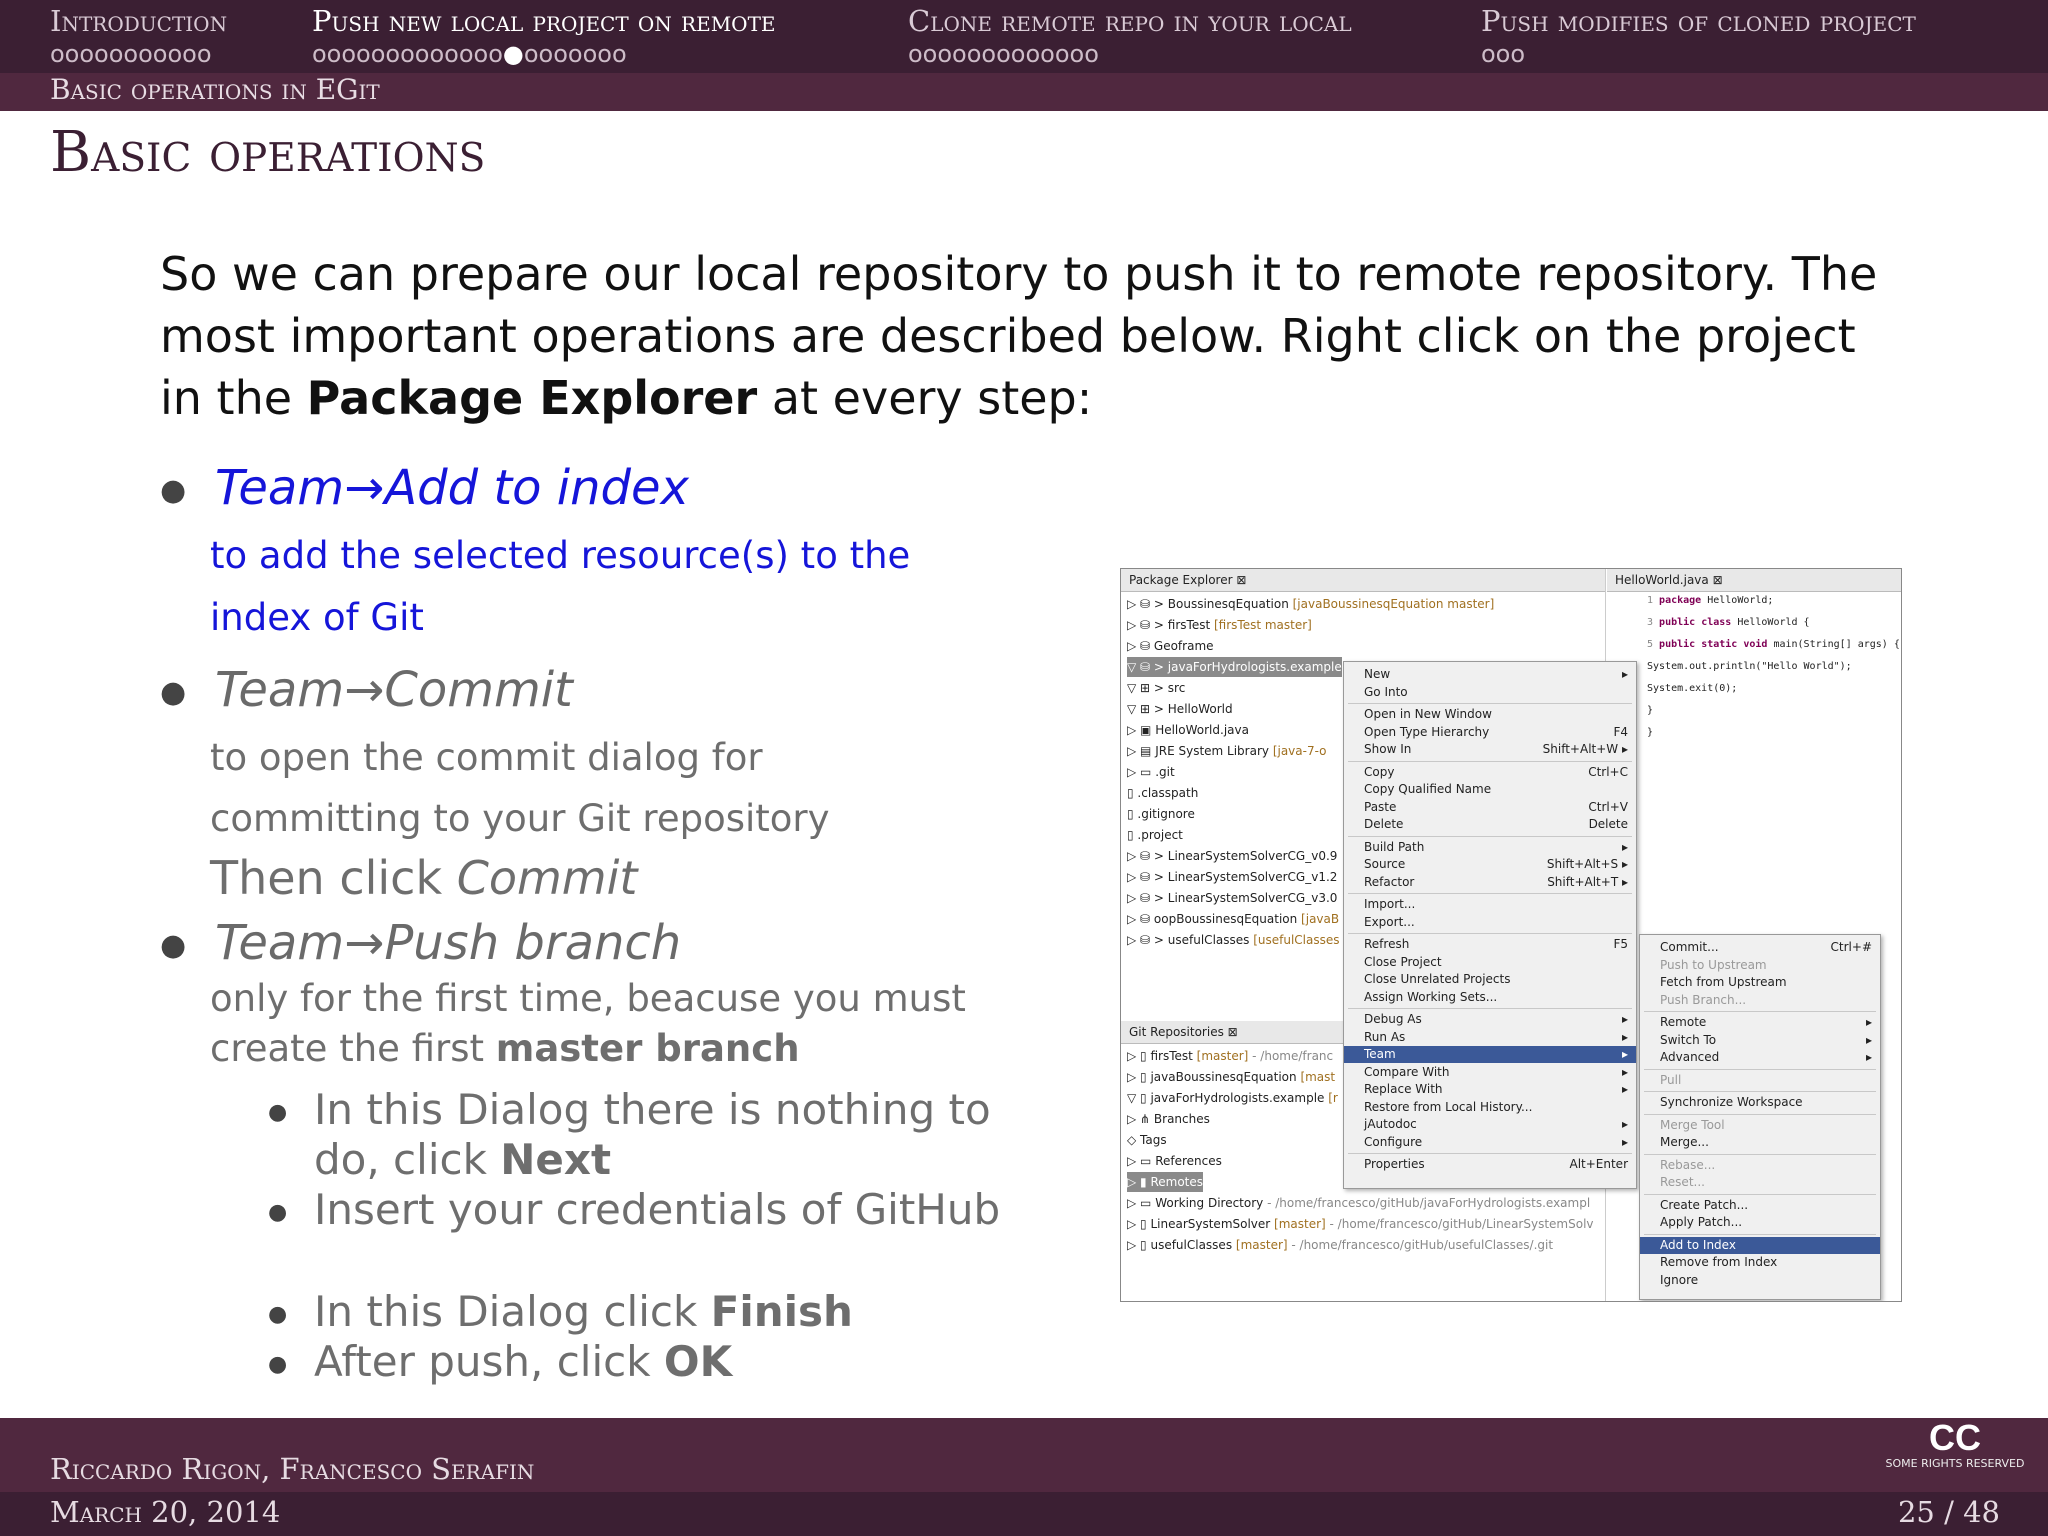 This screenshot has height=1536, width=2048. I want to click on context-menu-item: Run As ▸, so click(1490, 1037).